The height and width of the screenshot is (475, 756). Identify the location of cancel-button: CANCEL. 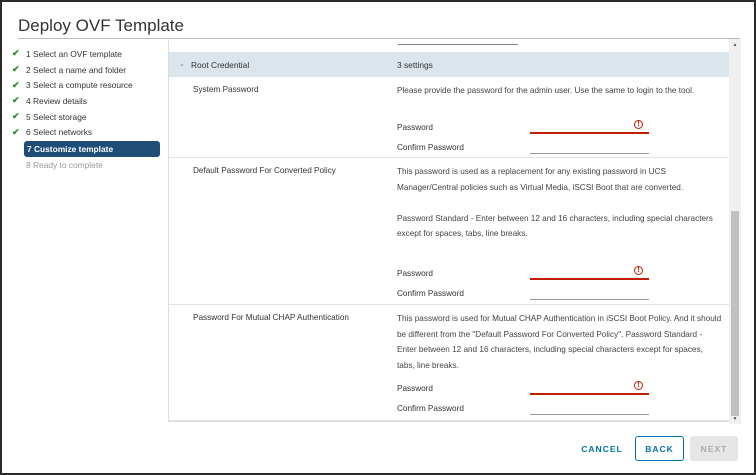
(602, 448).